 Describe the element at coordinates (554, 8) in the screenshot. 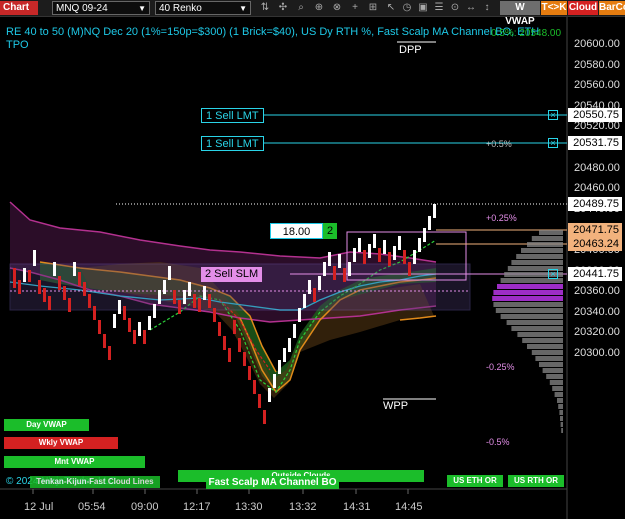

I see `tk-button: T<>K` at that location.